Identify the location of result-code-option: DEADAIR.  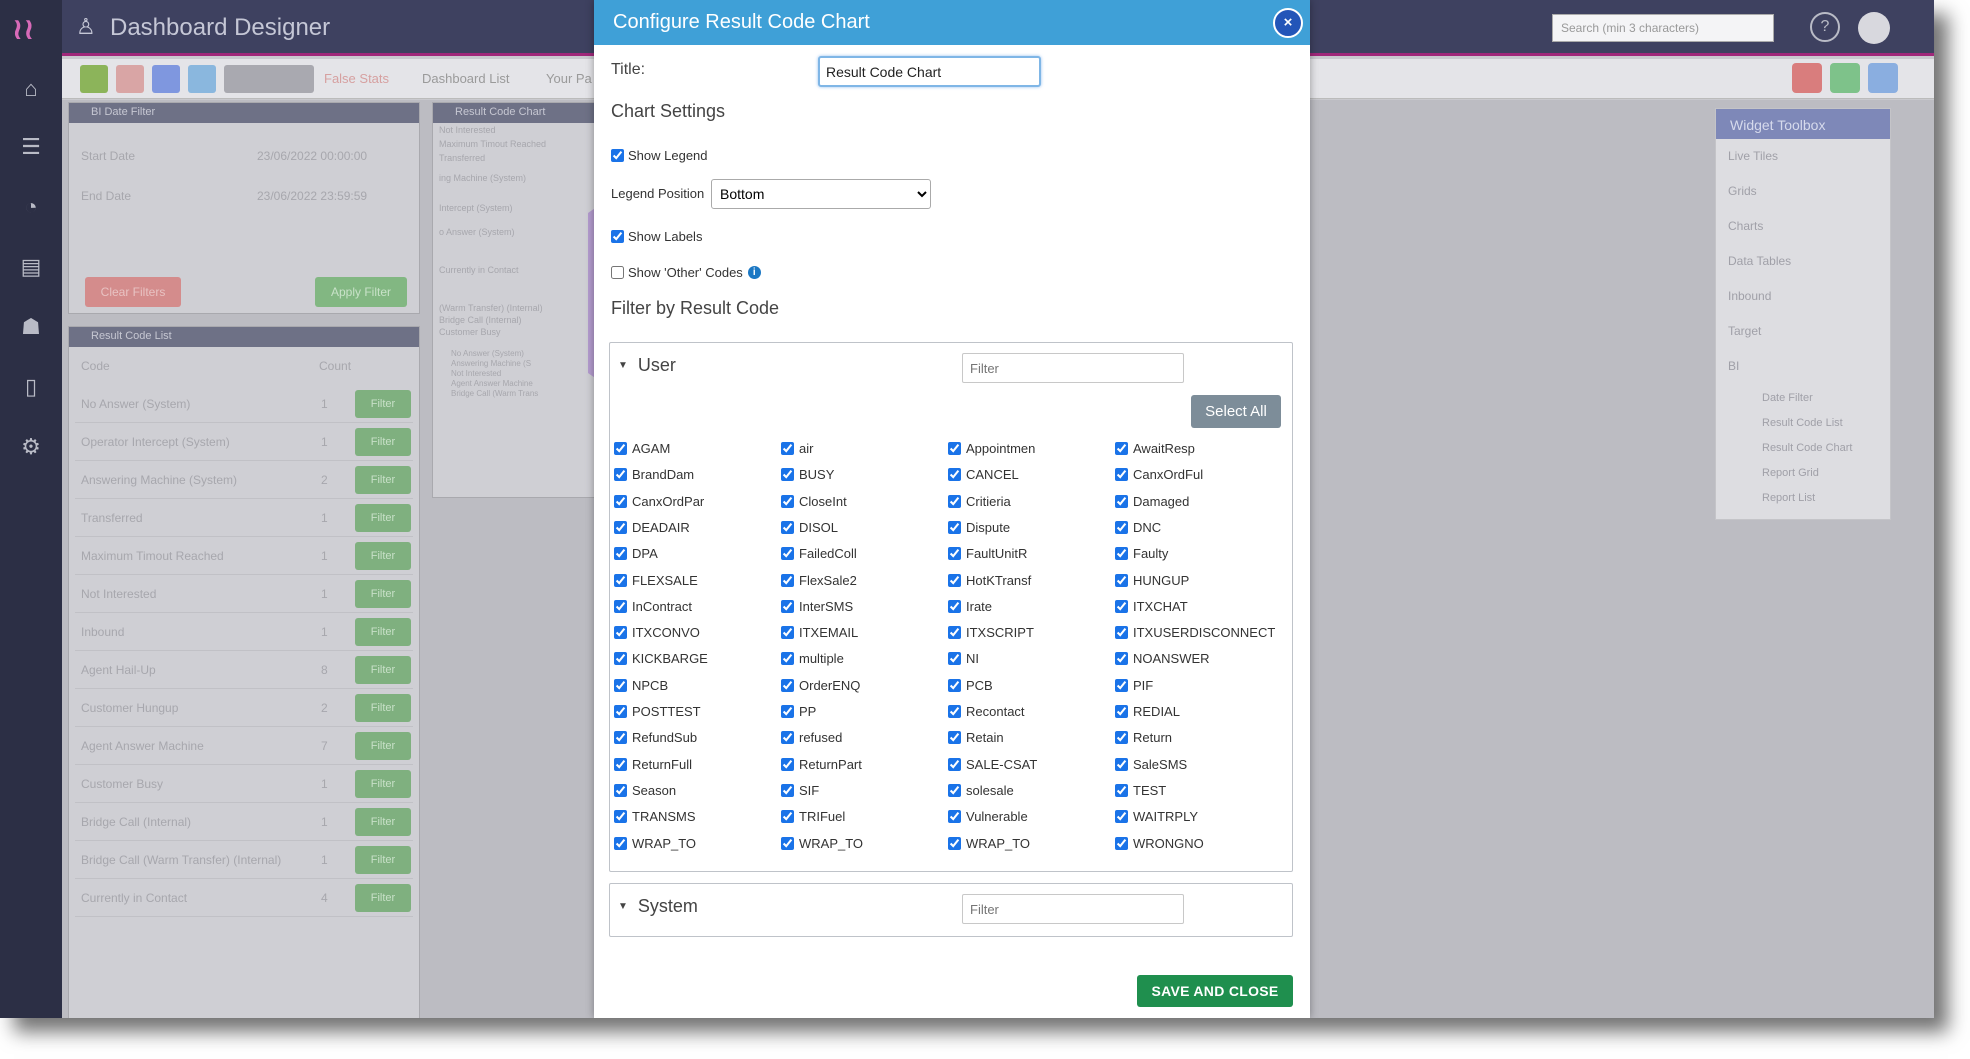
(652, 527).